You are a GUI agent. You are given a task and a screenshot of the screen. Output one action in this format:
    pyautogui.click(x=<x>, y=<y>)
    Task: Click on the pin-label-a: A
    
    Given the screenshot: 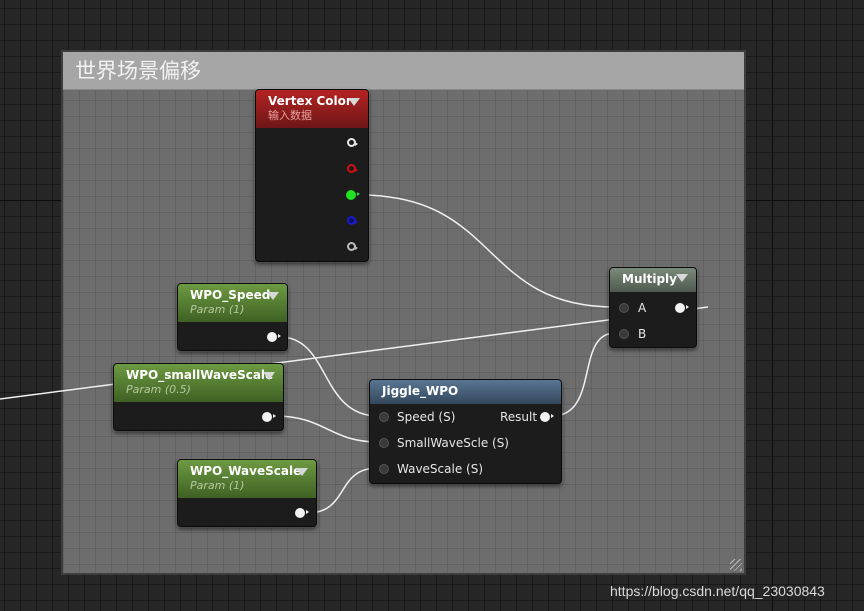 What is the action you would take?
    pyautogui.click(x=642, y=308)
    